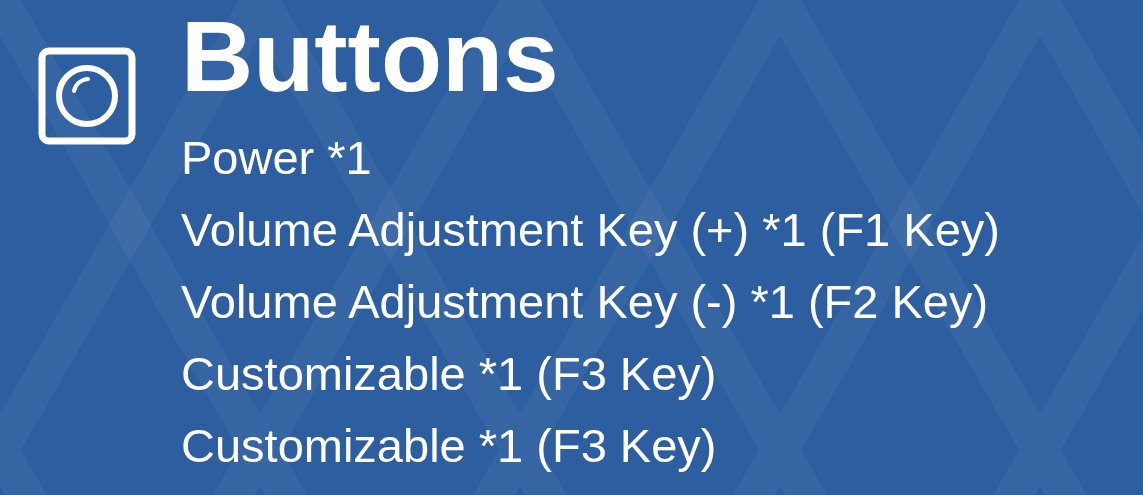 This screenshot has width=1143, height=495. I want to click on spec-item: Power *1, so click(277, 158).